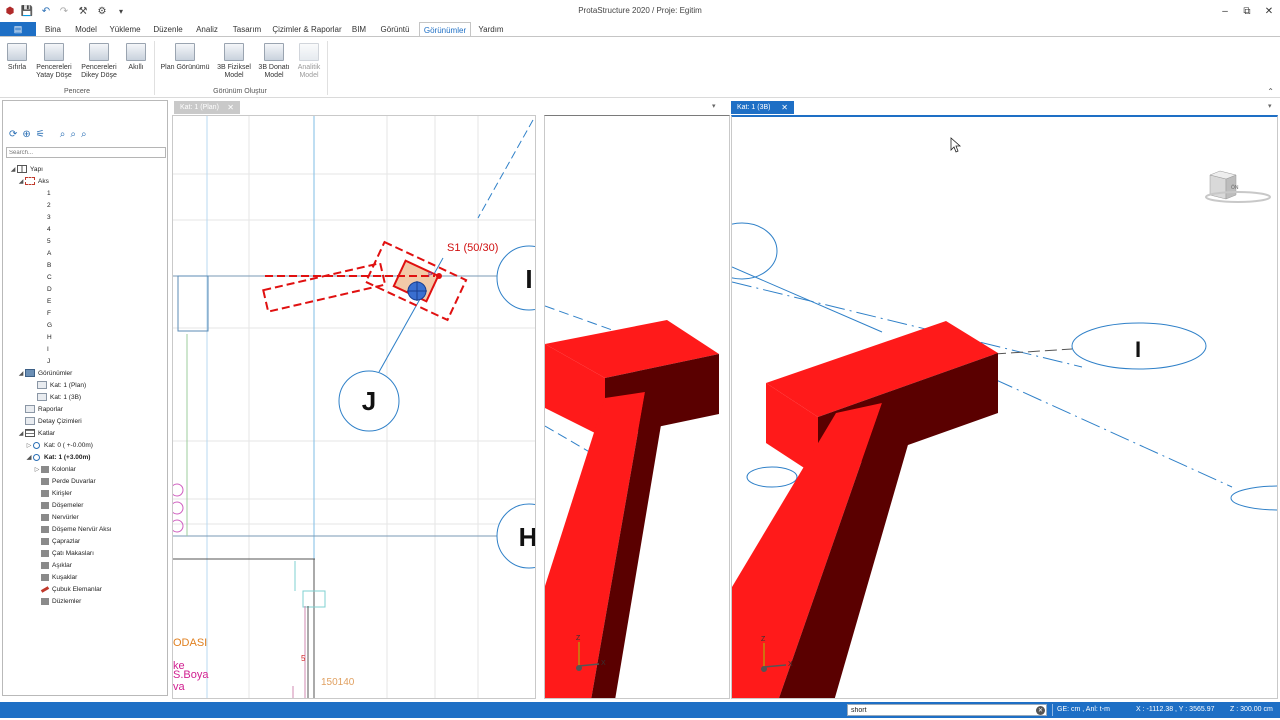  Describe the element at coordinates (59, 445) in the screenshot. I see `tree-item-floor-0: ▷ Kat: 0 ( +-0.00m)` at that location.